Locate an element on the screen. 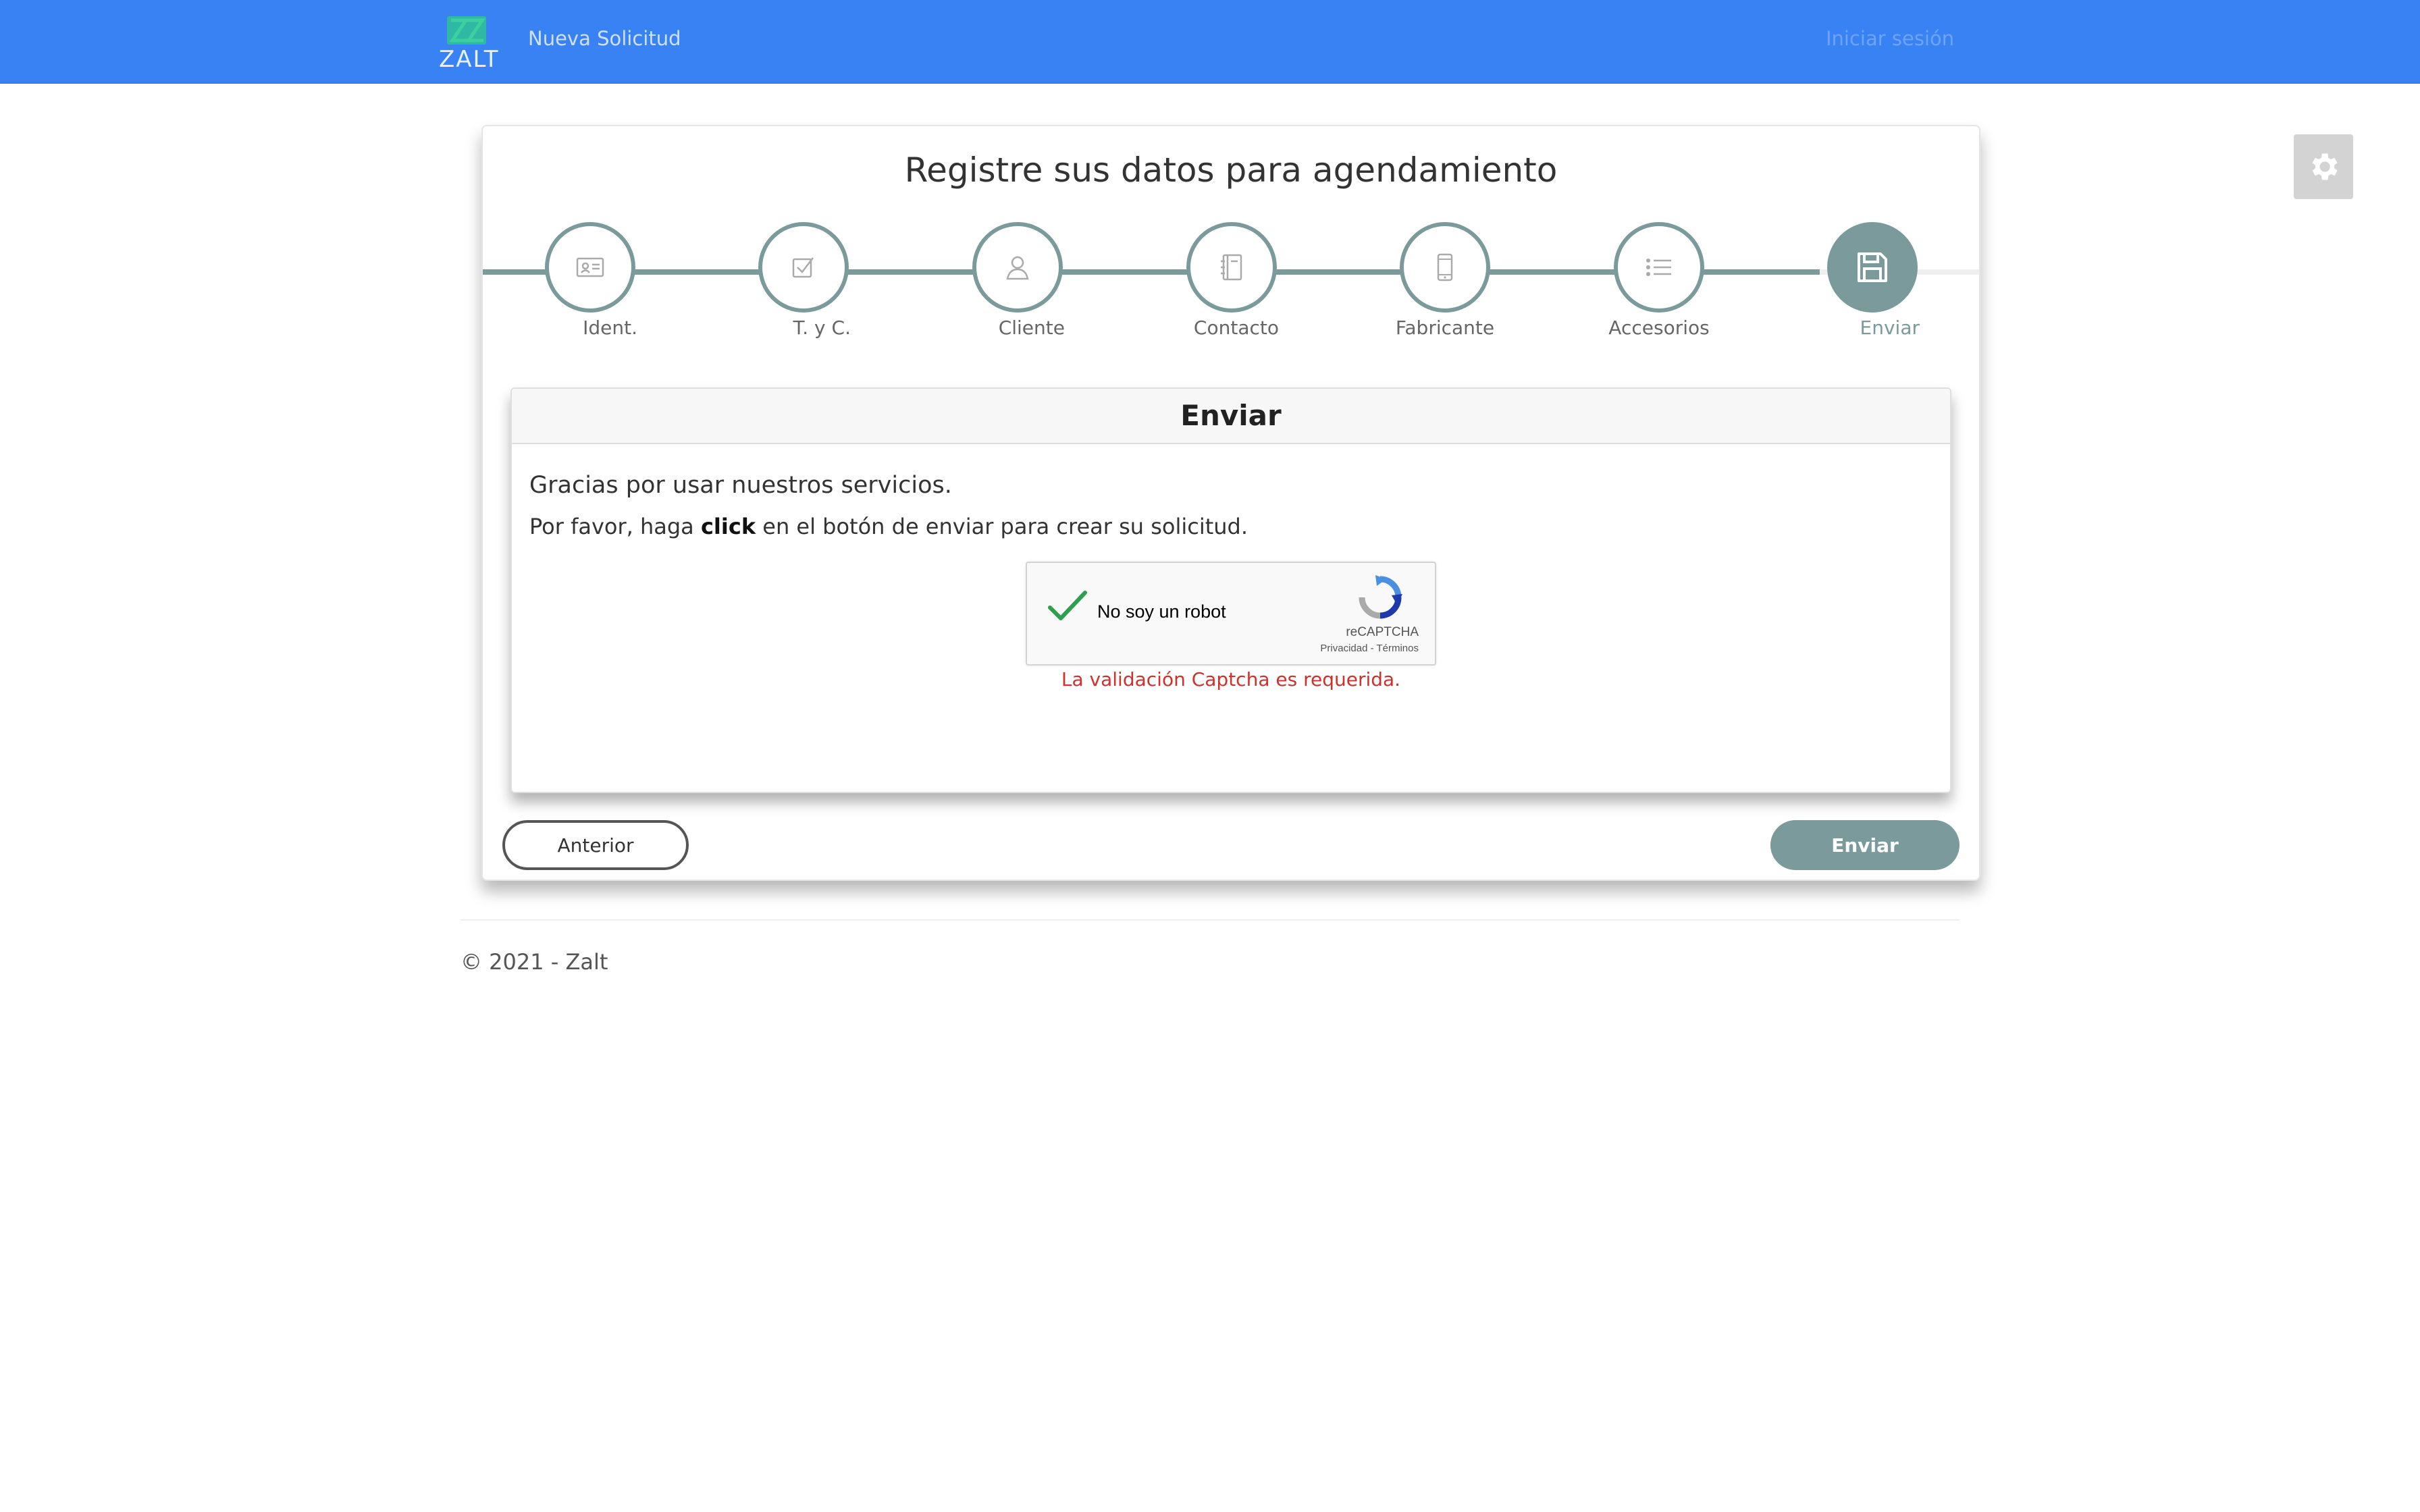  nav-login-link: Iniciar sesión is located at coordinates (1890, 38).